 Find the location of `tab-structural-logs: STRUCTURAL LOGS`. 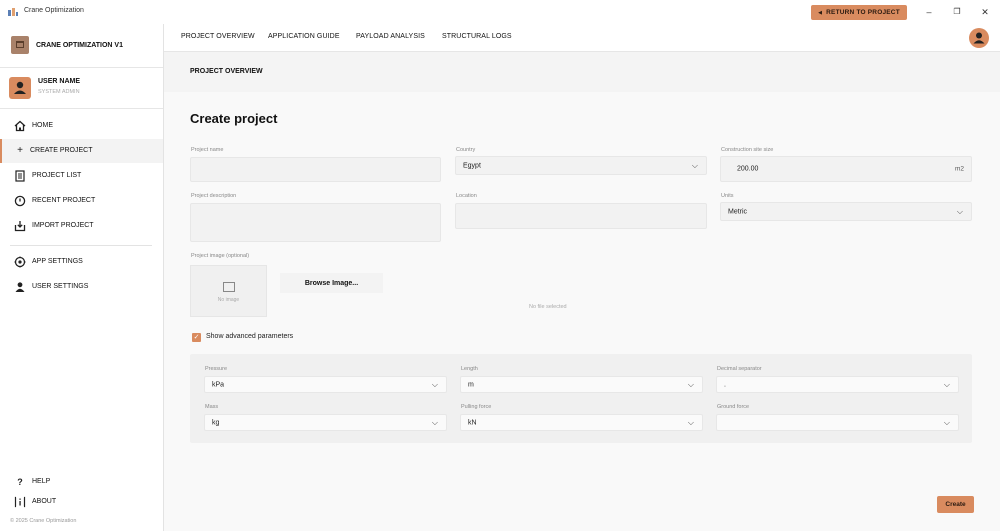

tab-structural-logs: STRUCTURAL LOGS is located at coordinates (477, 36).